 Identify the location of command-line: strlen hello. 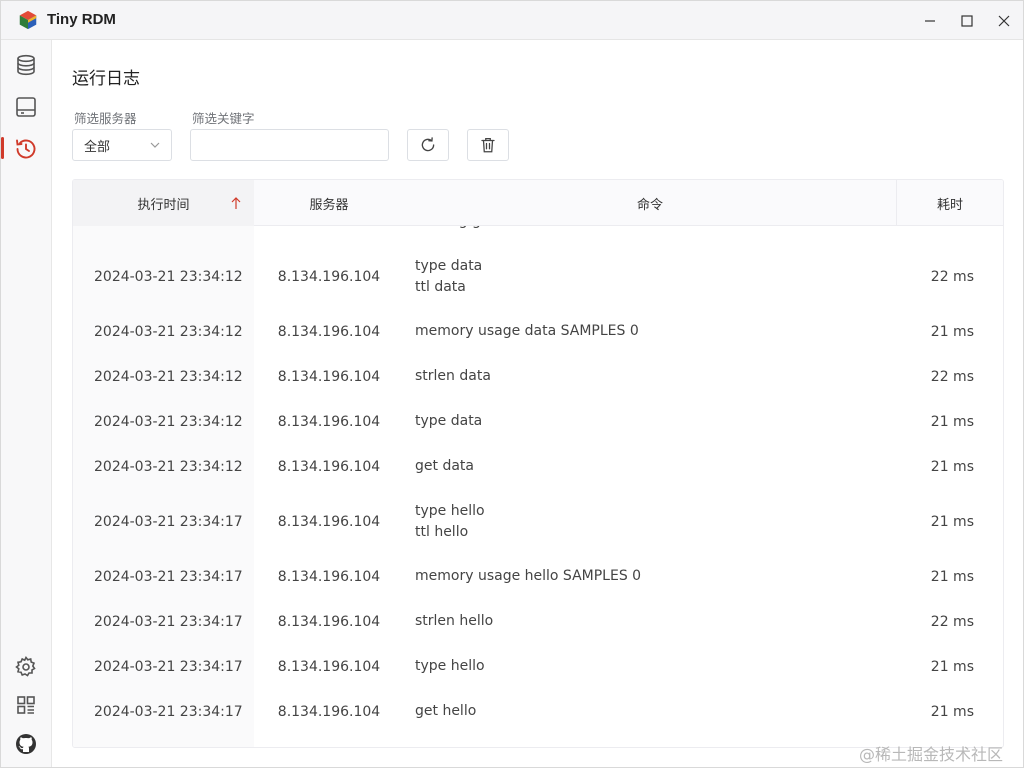
(454, 621).